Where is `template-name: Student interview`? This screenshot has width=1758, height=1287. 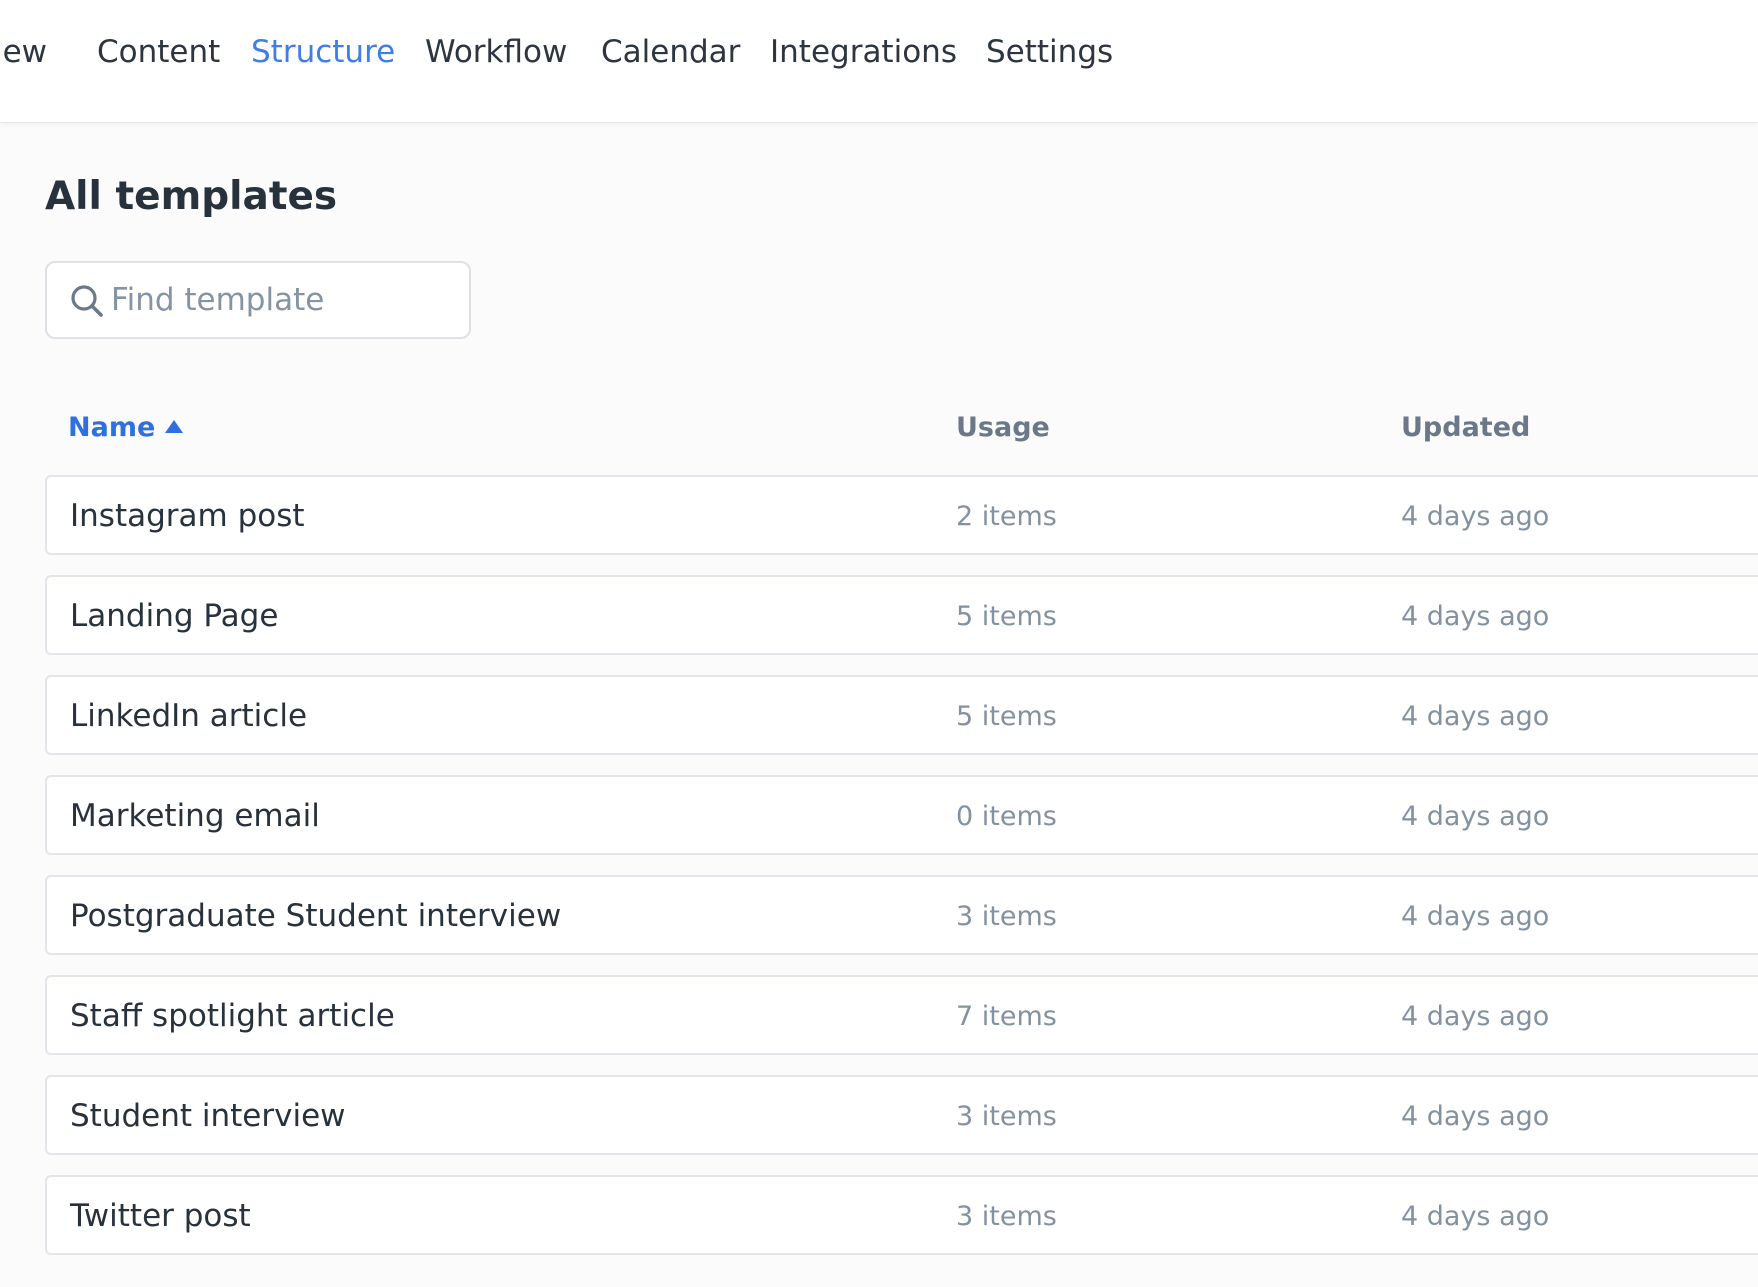
template-name: Student interview is located at coordinates (208, 1116).